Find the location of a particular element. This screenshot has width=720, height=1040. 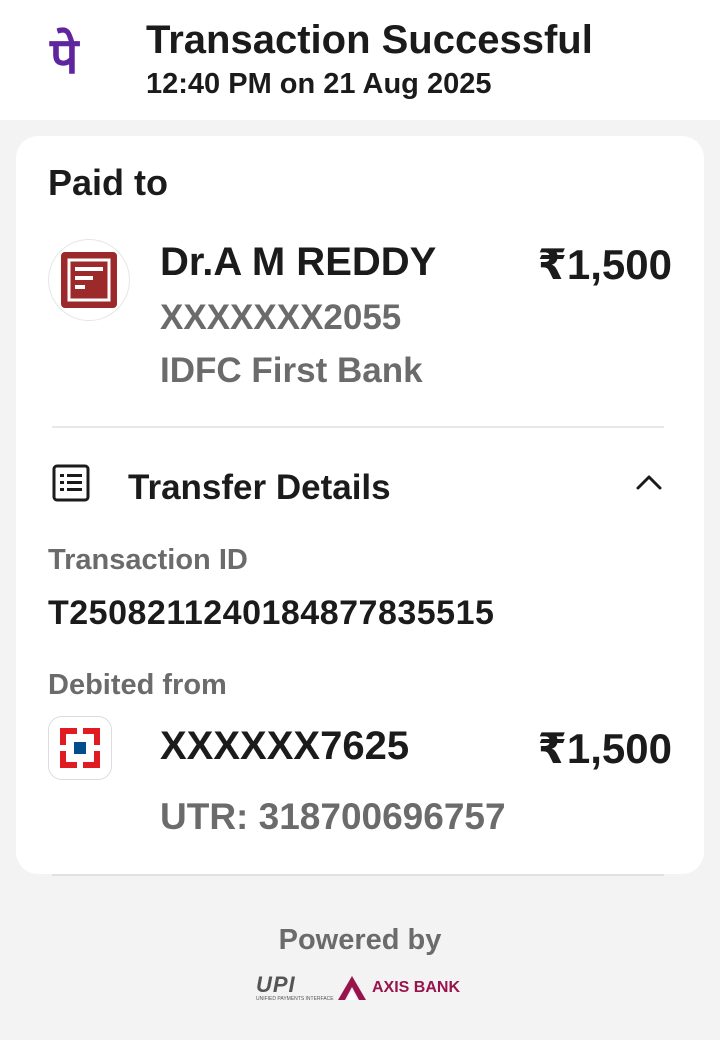

chevron-up-icon is located at coordinates (649, 482).